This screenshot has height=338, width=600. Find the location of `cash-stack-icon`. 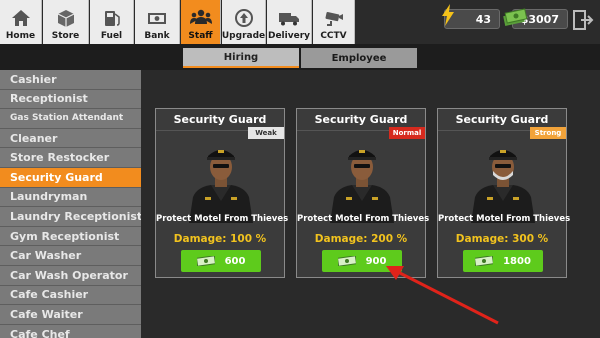

cash-stack-icon is located at coordinates (515, 18).